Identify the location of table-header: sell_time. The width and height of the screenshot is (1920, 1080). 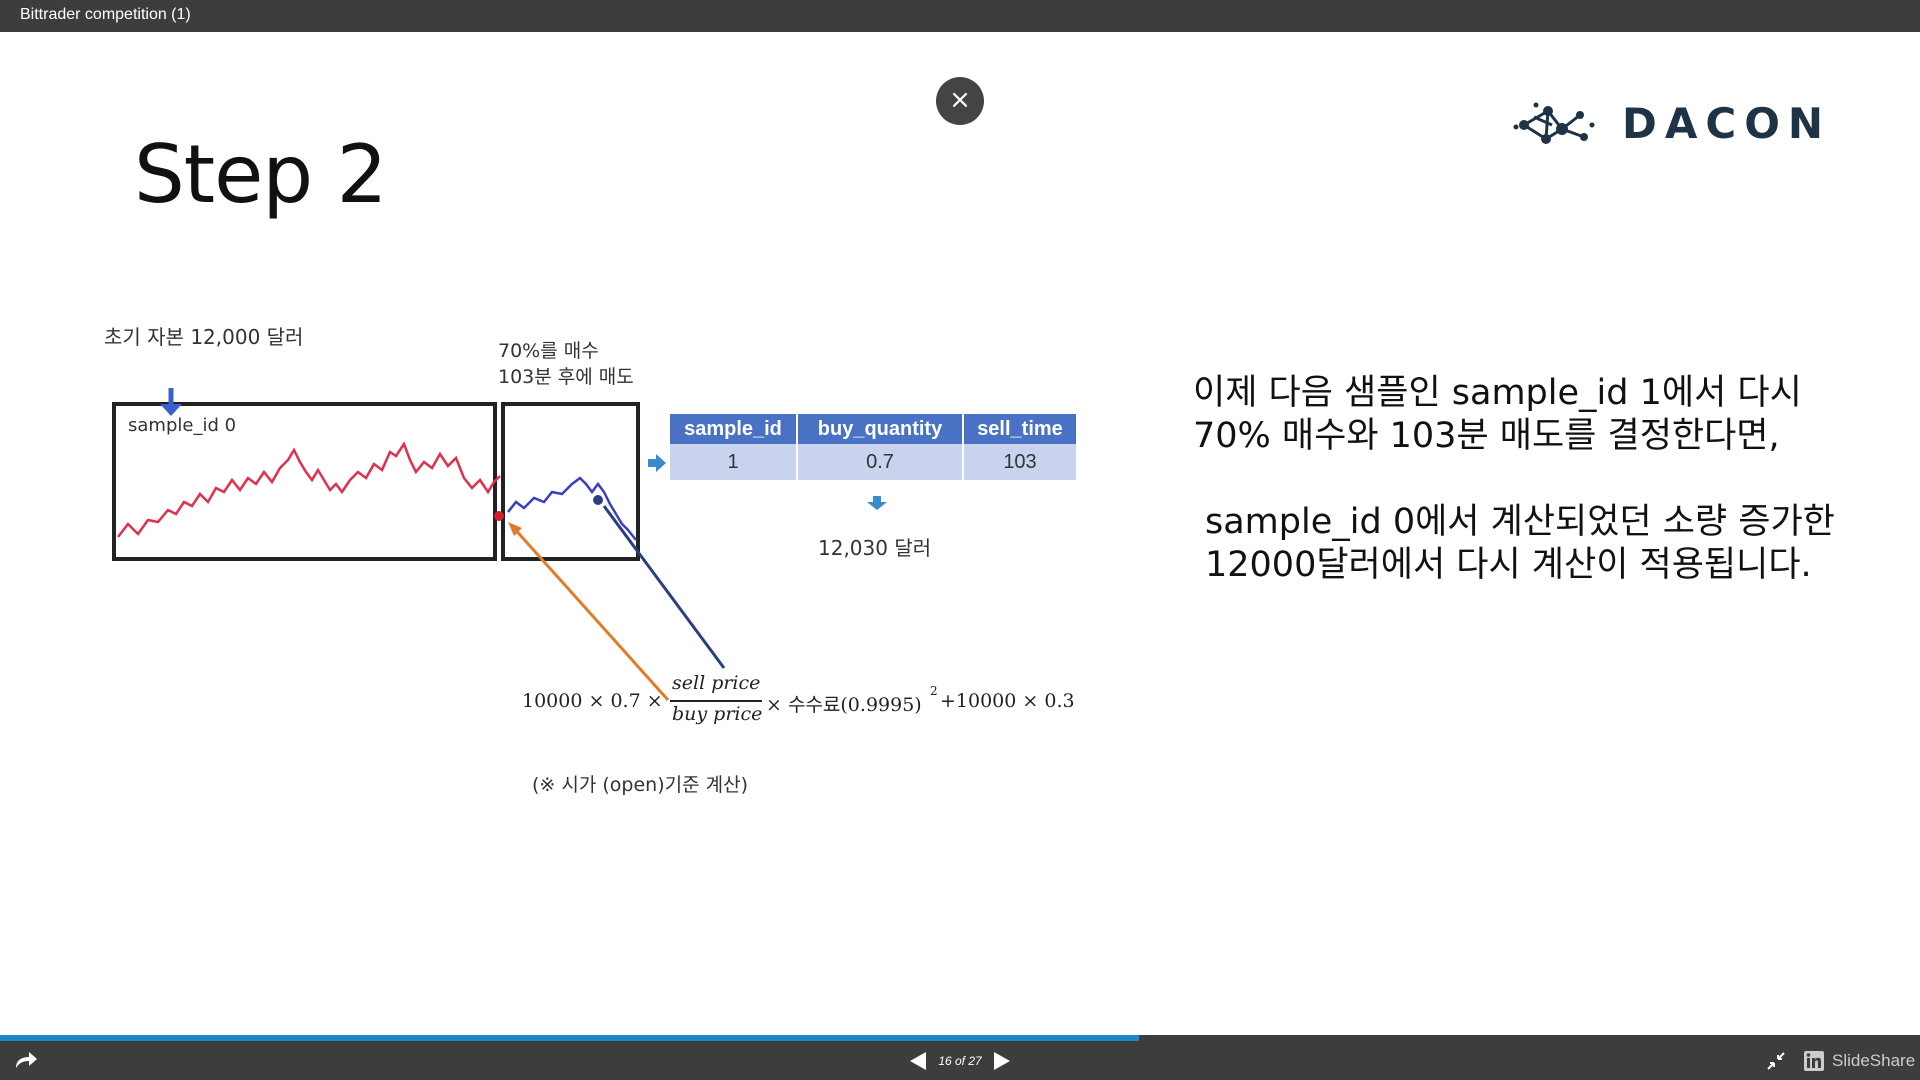
(1020, 429).